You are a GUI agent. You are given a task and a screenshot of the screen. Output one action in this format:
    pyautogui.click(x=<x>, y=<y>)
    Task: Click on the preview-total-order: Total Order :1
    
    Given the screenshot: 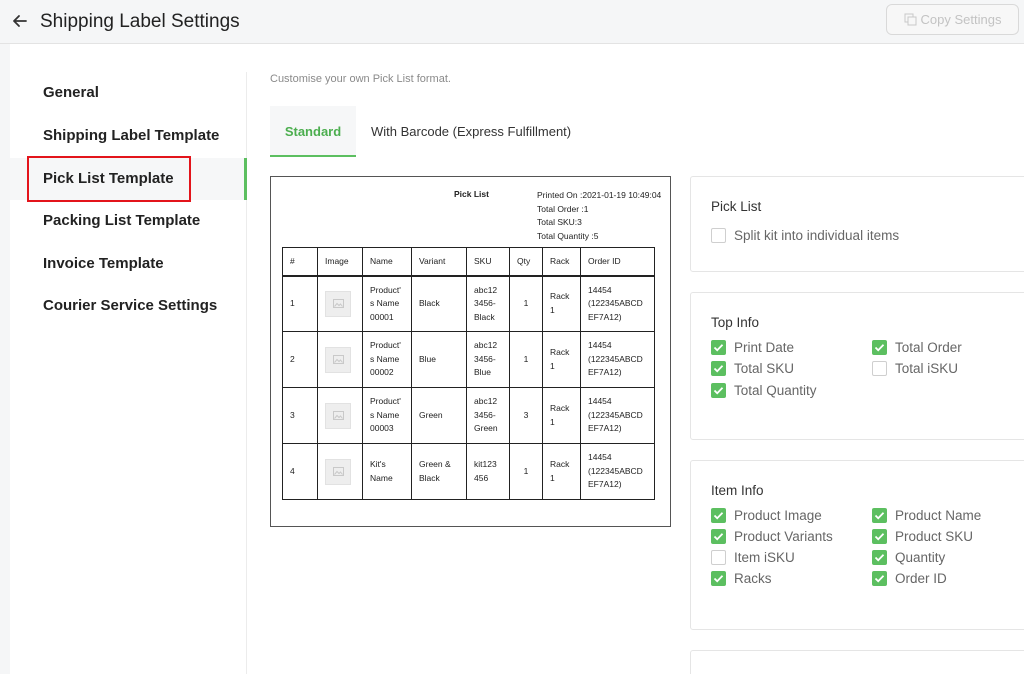 What is the action you would take?
    pyautogui.click(x=563, y=208)
    